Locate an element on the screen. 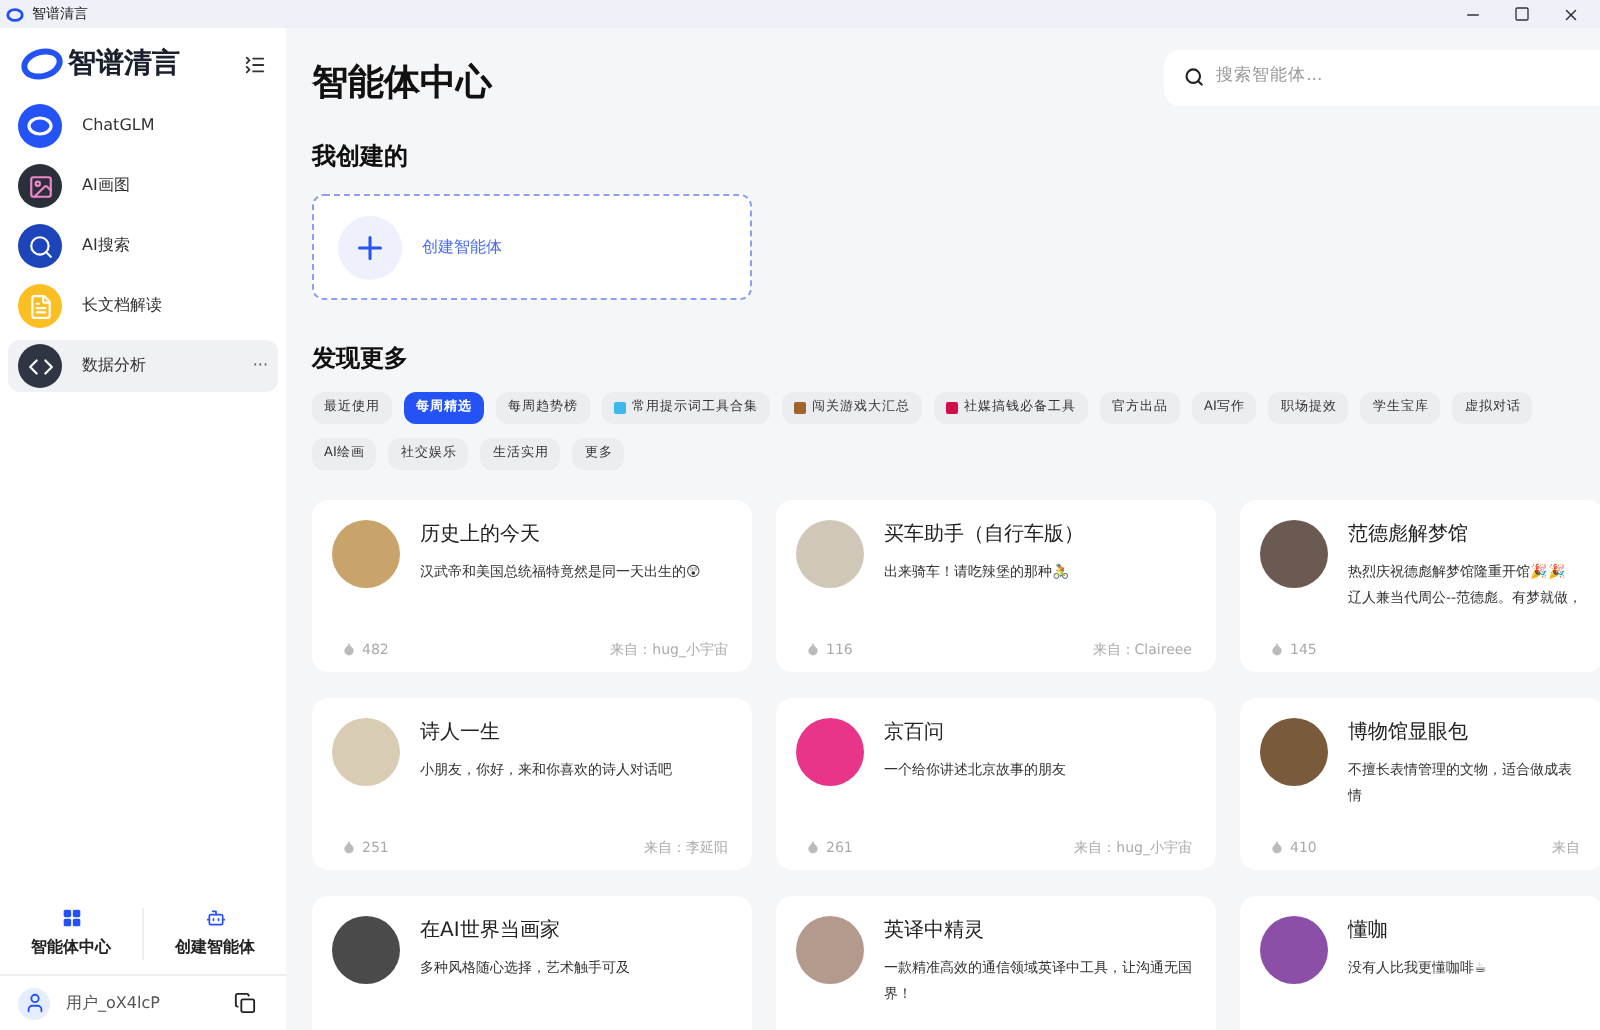  collapse-sidebar-icon is located at coordinates (255, 64).